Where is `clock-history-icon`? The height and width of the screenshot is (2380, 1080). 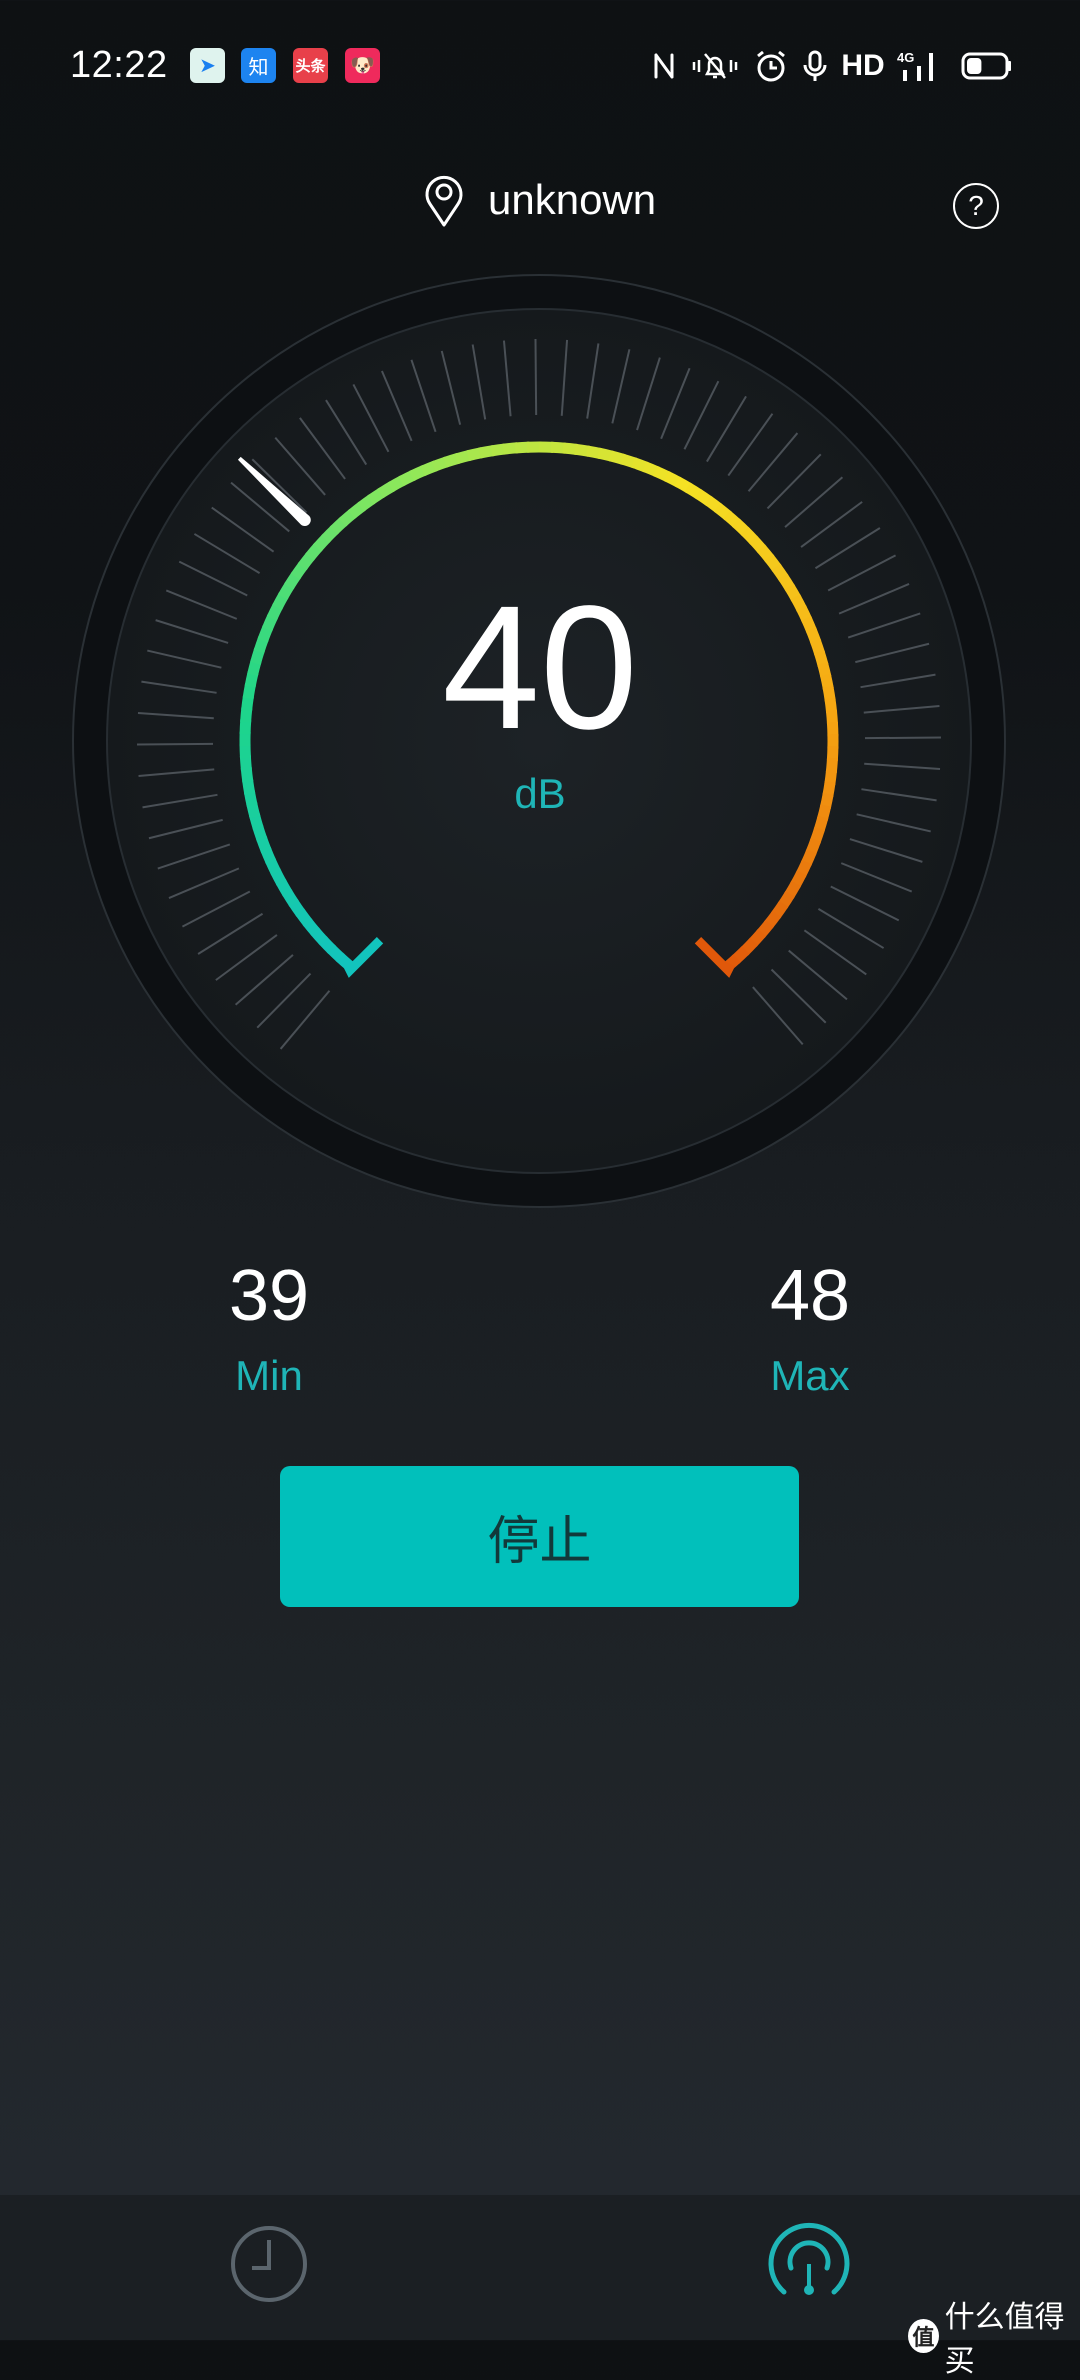
clock-history-icon is located at coordinates (269, 2264).